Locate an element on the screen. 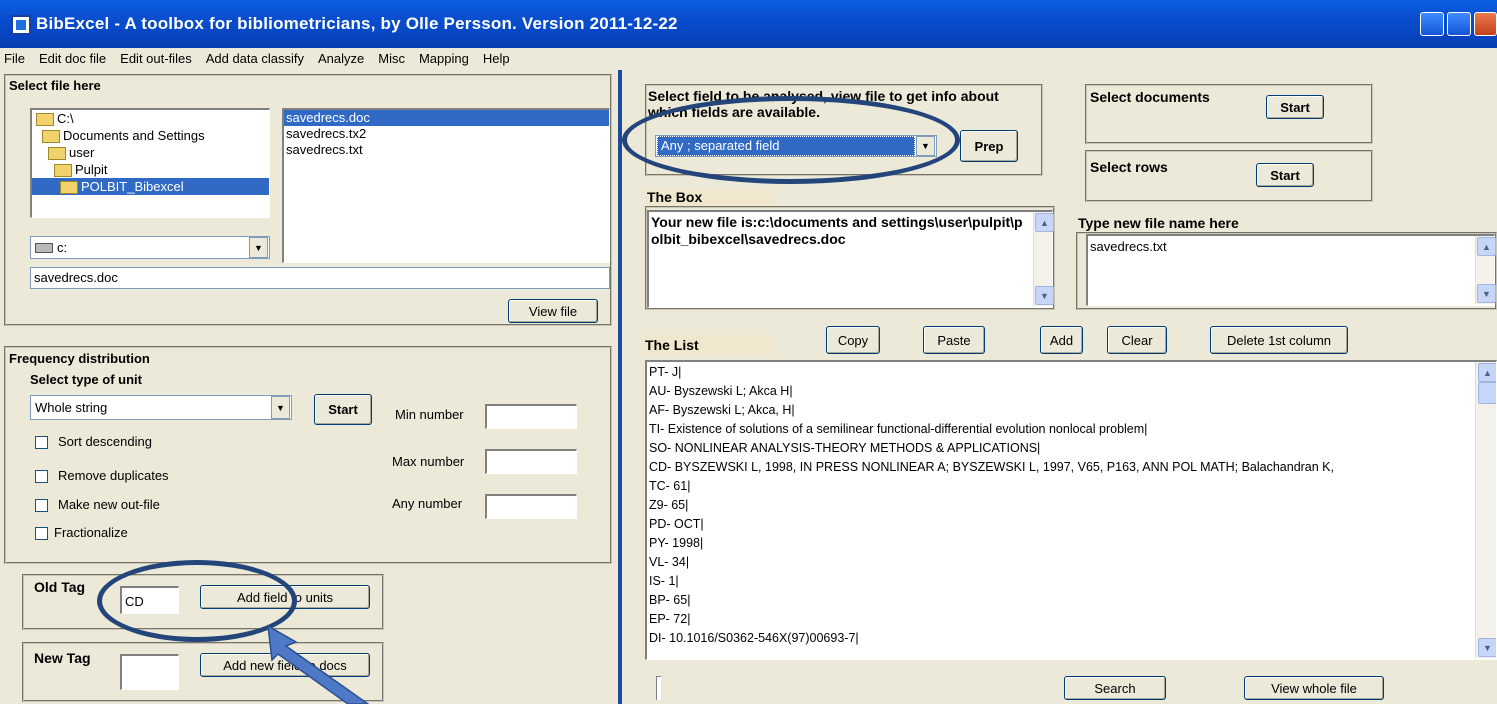  delete-1st-column-button: Delete 1st column is located at coordinates (1279, 340).